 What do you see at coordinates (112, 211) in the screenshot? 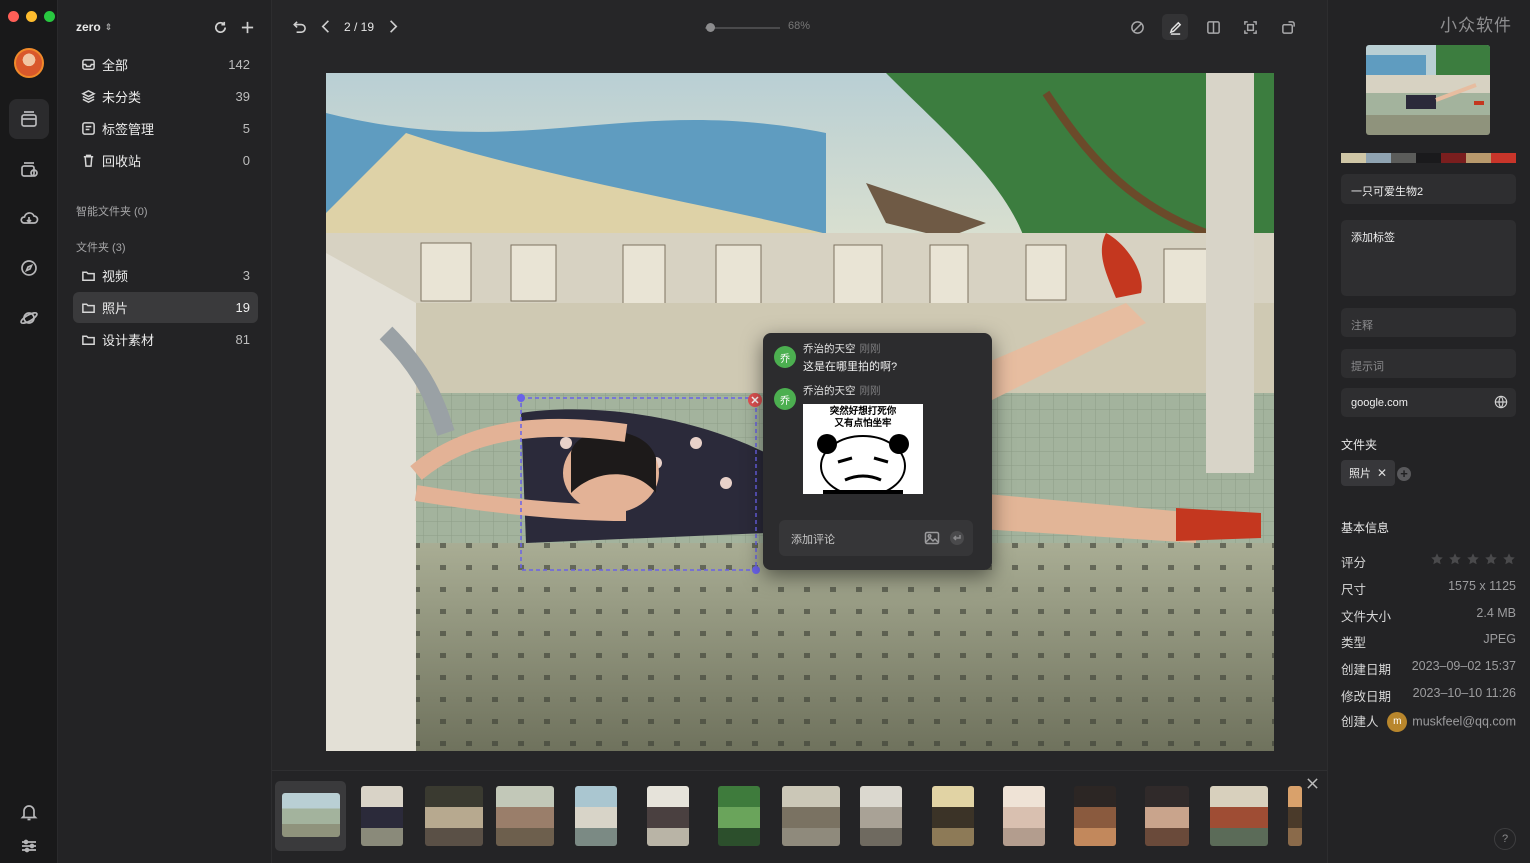
I see `smart-folders-heading: 智能文件夹 (0)` at bounding box center [112, 211].